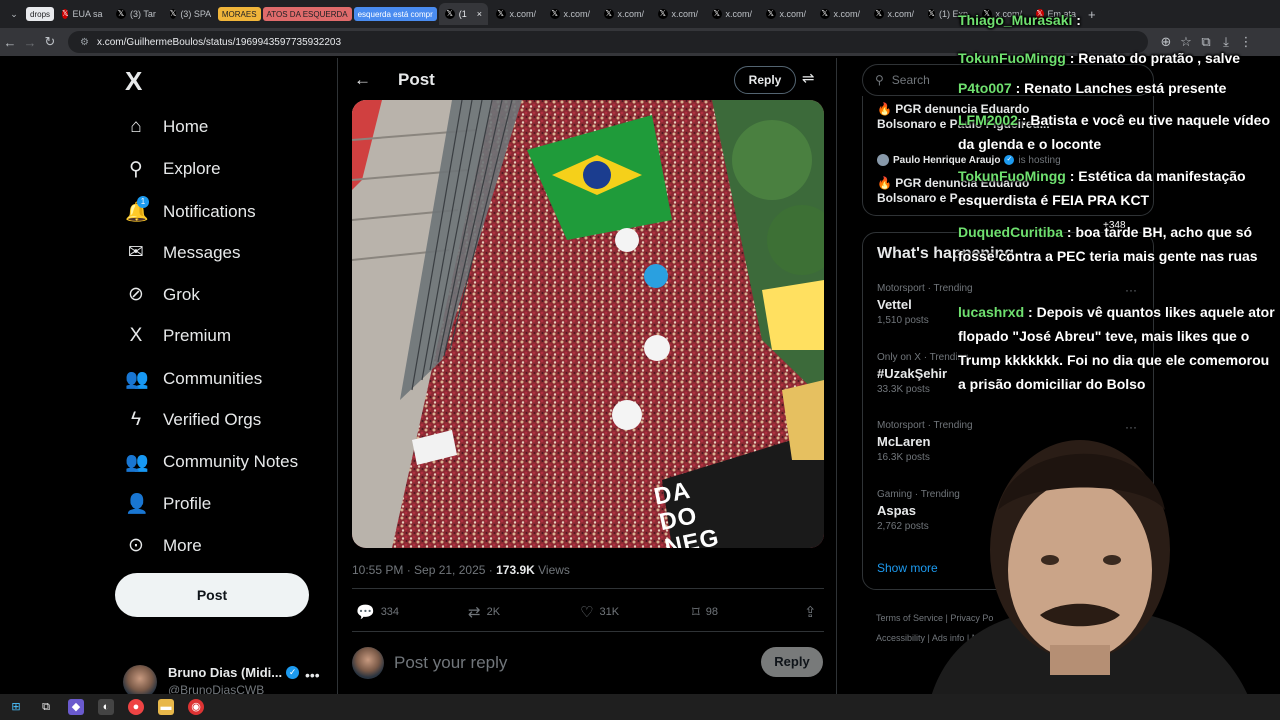  What do you see at coordinates (213, 378) in the screenshot?
I see `nav-item-label: Communities` at bounding box center [213, 378].